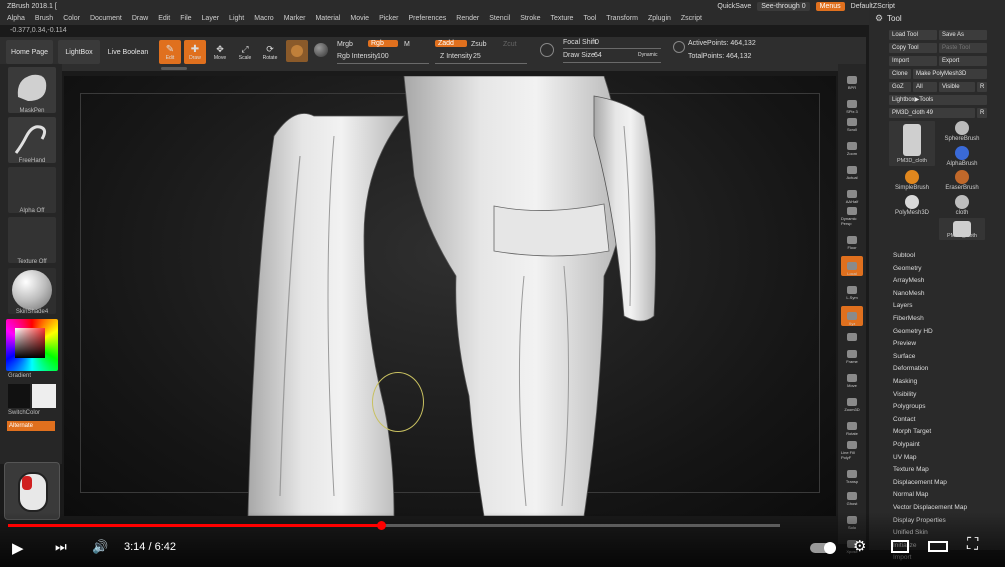 This screenshot has height=567, width=1005. What do you see at coordinates (174, 68) in the screenshot?
I see `toolbar-scroll-handle` at bounding box center [174, 68].